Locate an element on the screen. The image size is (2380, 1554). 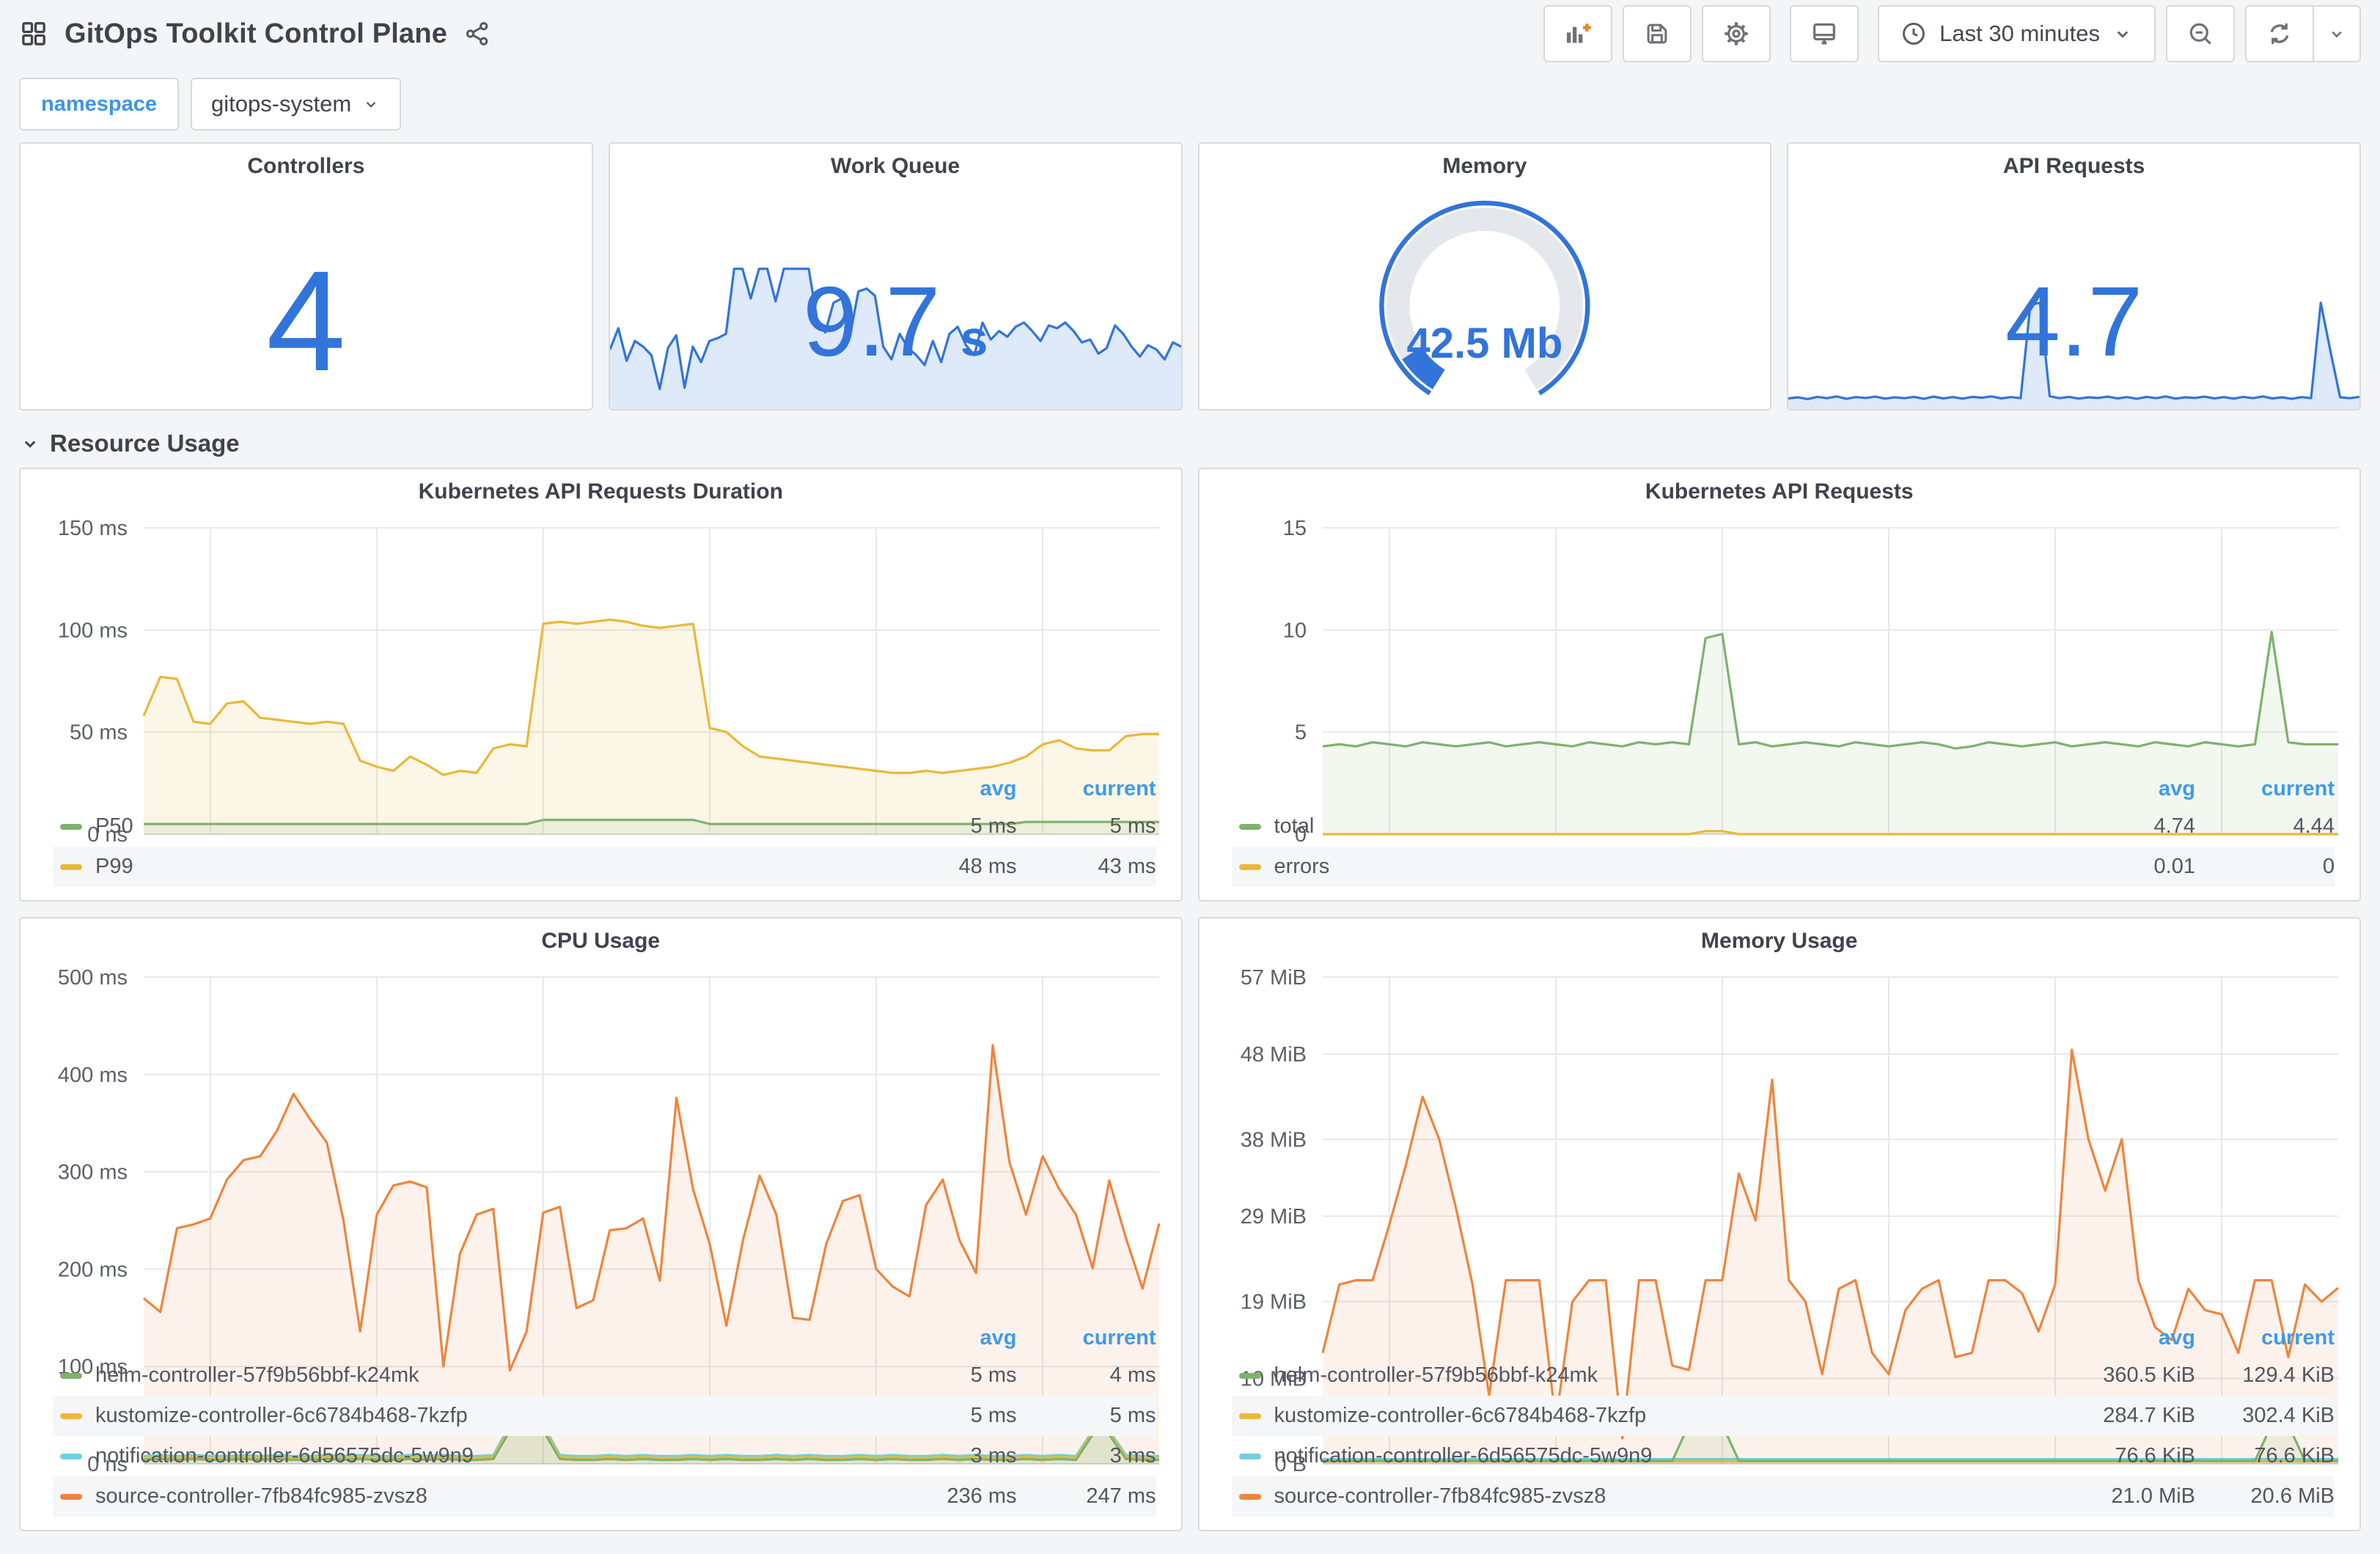
controllers-stat-panel: Controllers 4 is located at coordinates (306, 276).